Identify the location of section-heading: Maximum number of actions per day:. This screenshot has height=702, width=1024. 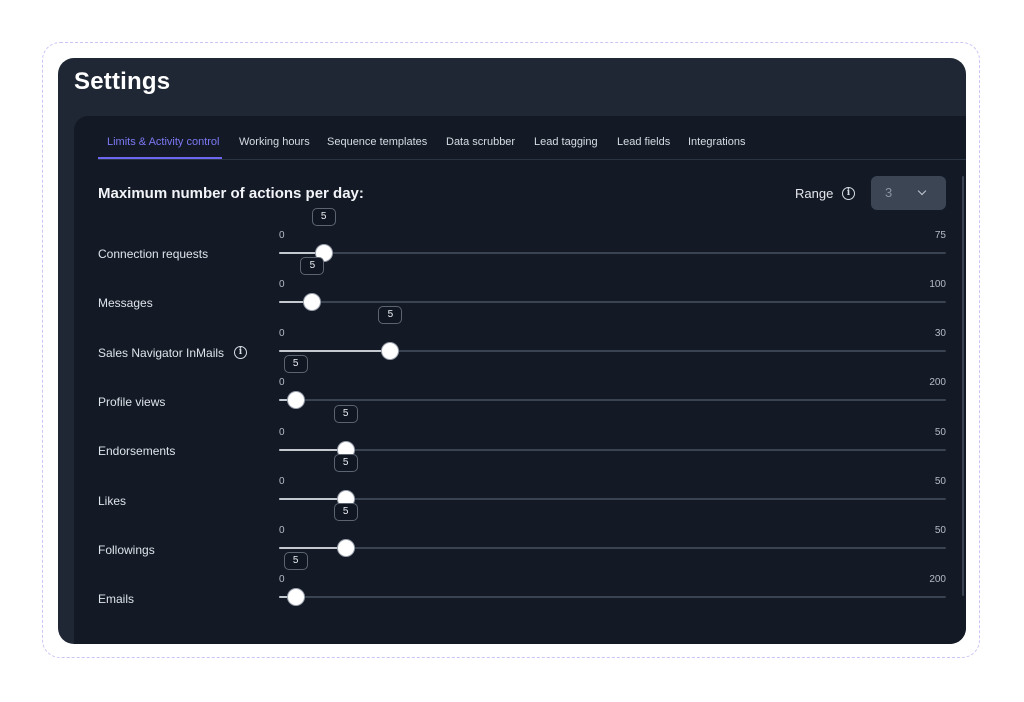
(231, 193).